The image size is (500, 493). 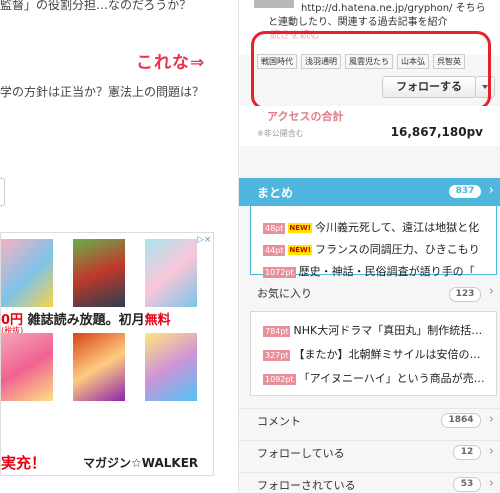 What do you see at coordinates (397, 249) in the screenshot?
I see `list-item-title: フランスの同調圧力、ひきこもり` at bounding box center [397, 249].